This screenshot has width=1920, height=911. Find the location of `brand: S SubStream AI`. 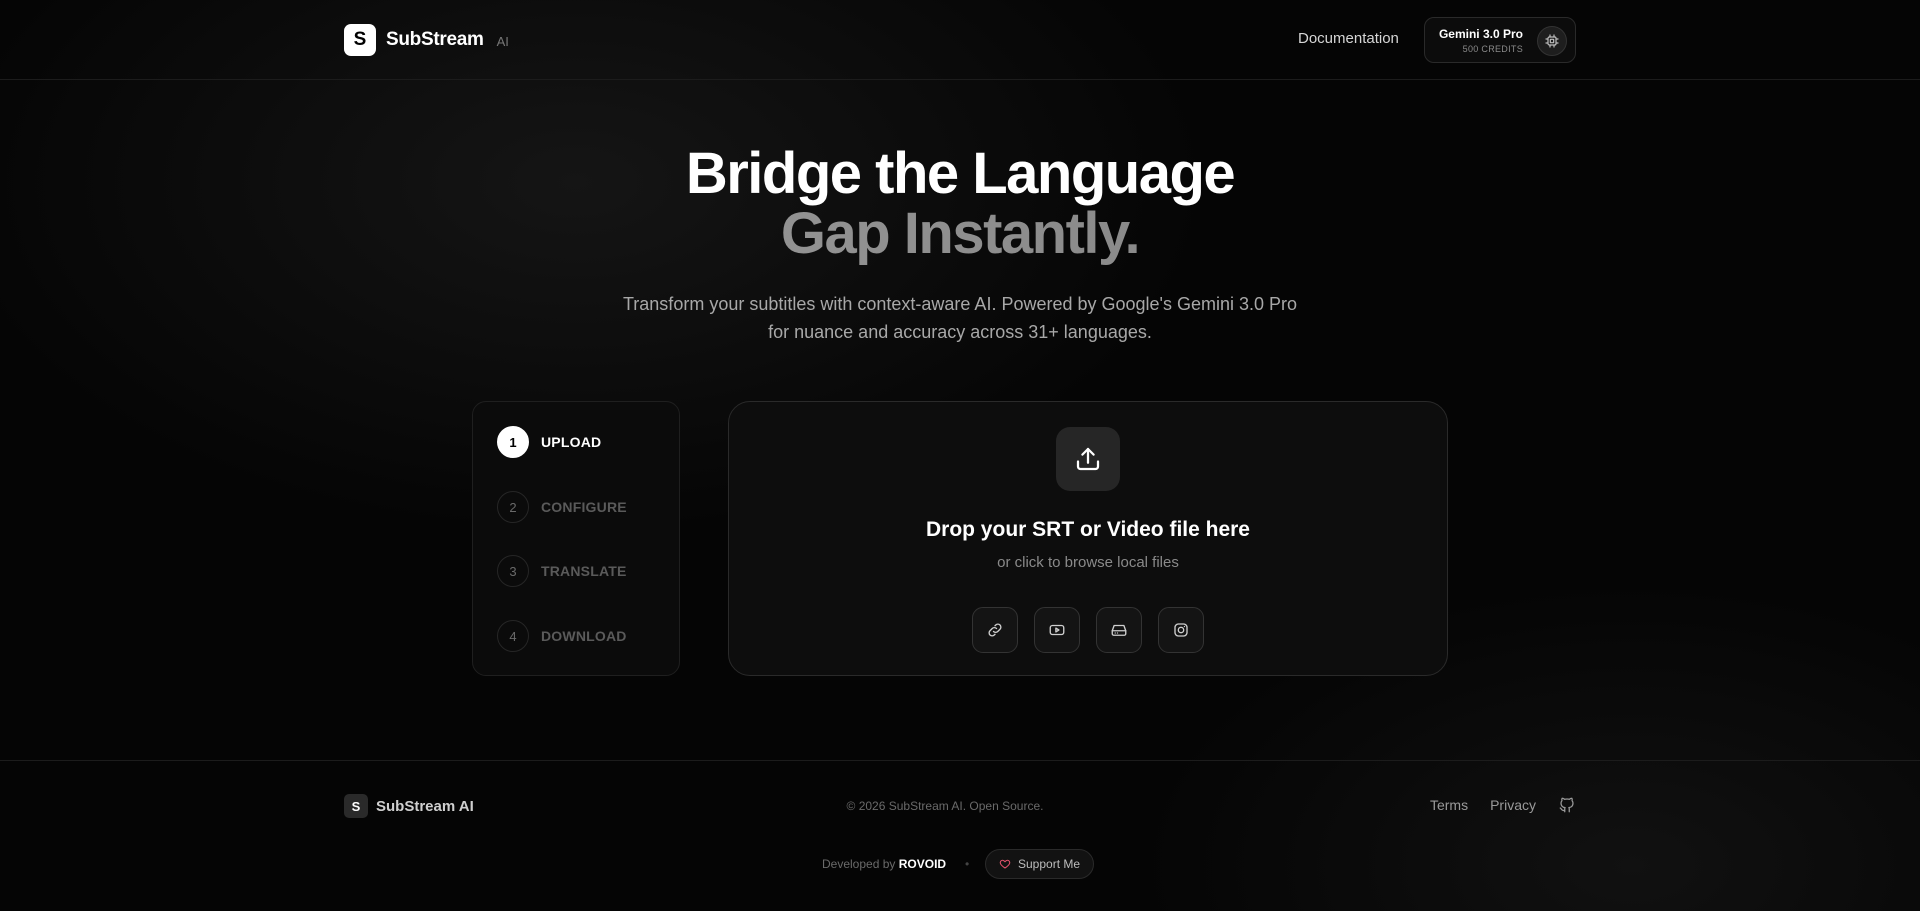

brand: S SubStream AI is located at coordinates (426, 40).